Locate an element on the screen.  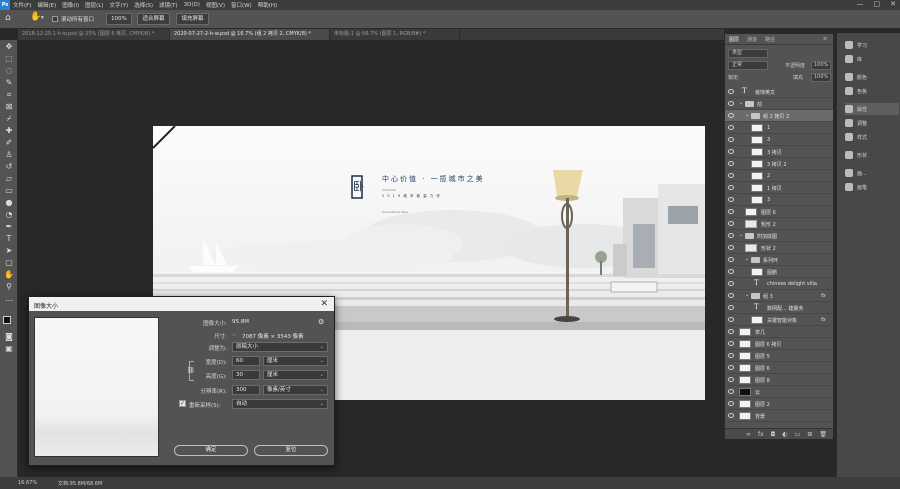
width-input: 60 is located at coordinates (246, 361).